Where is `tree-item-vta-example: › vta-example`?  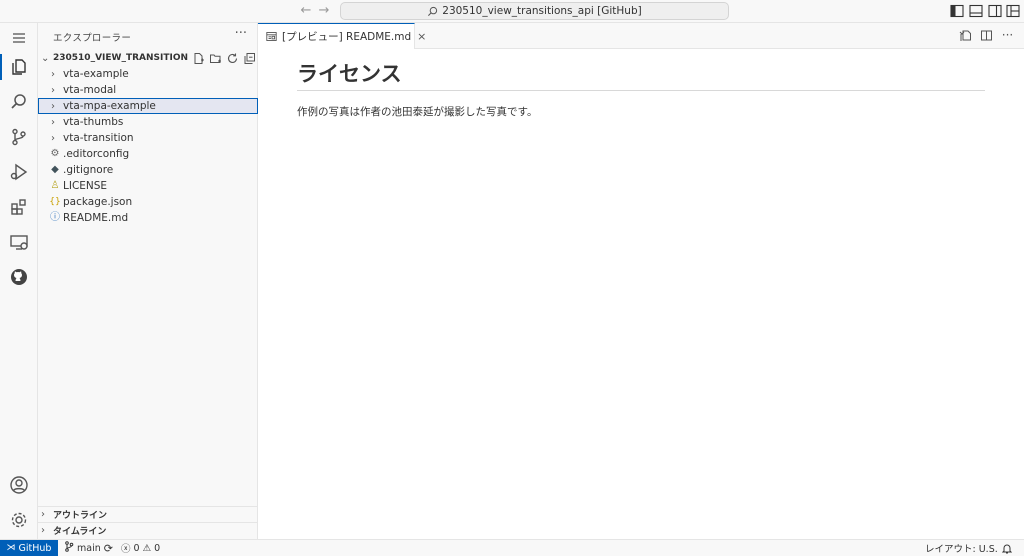 tree-item-vta-example: › vta-example is located at coordinates (148, 74).